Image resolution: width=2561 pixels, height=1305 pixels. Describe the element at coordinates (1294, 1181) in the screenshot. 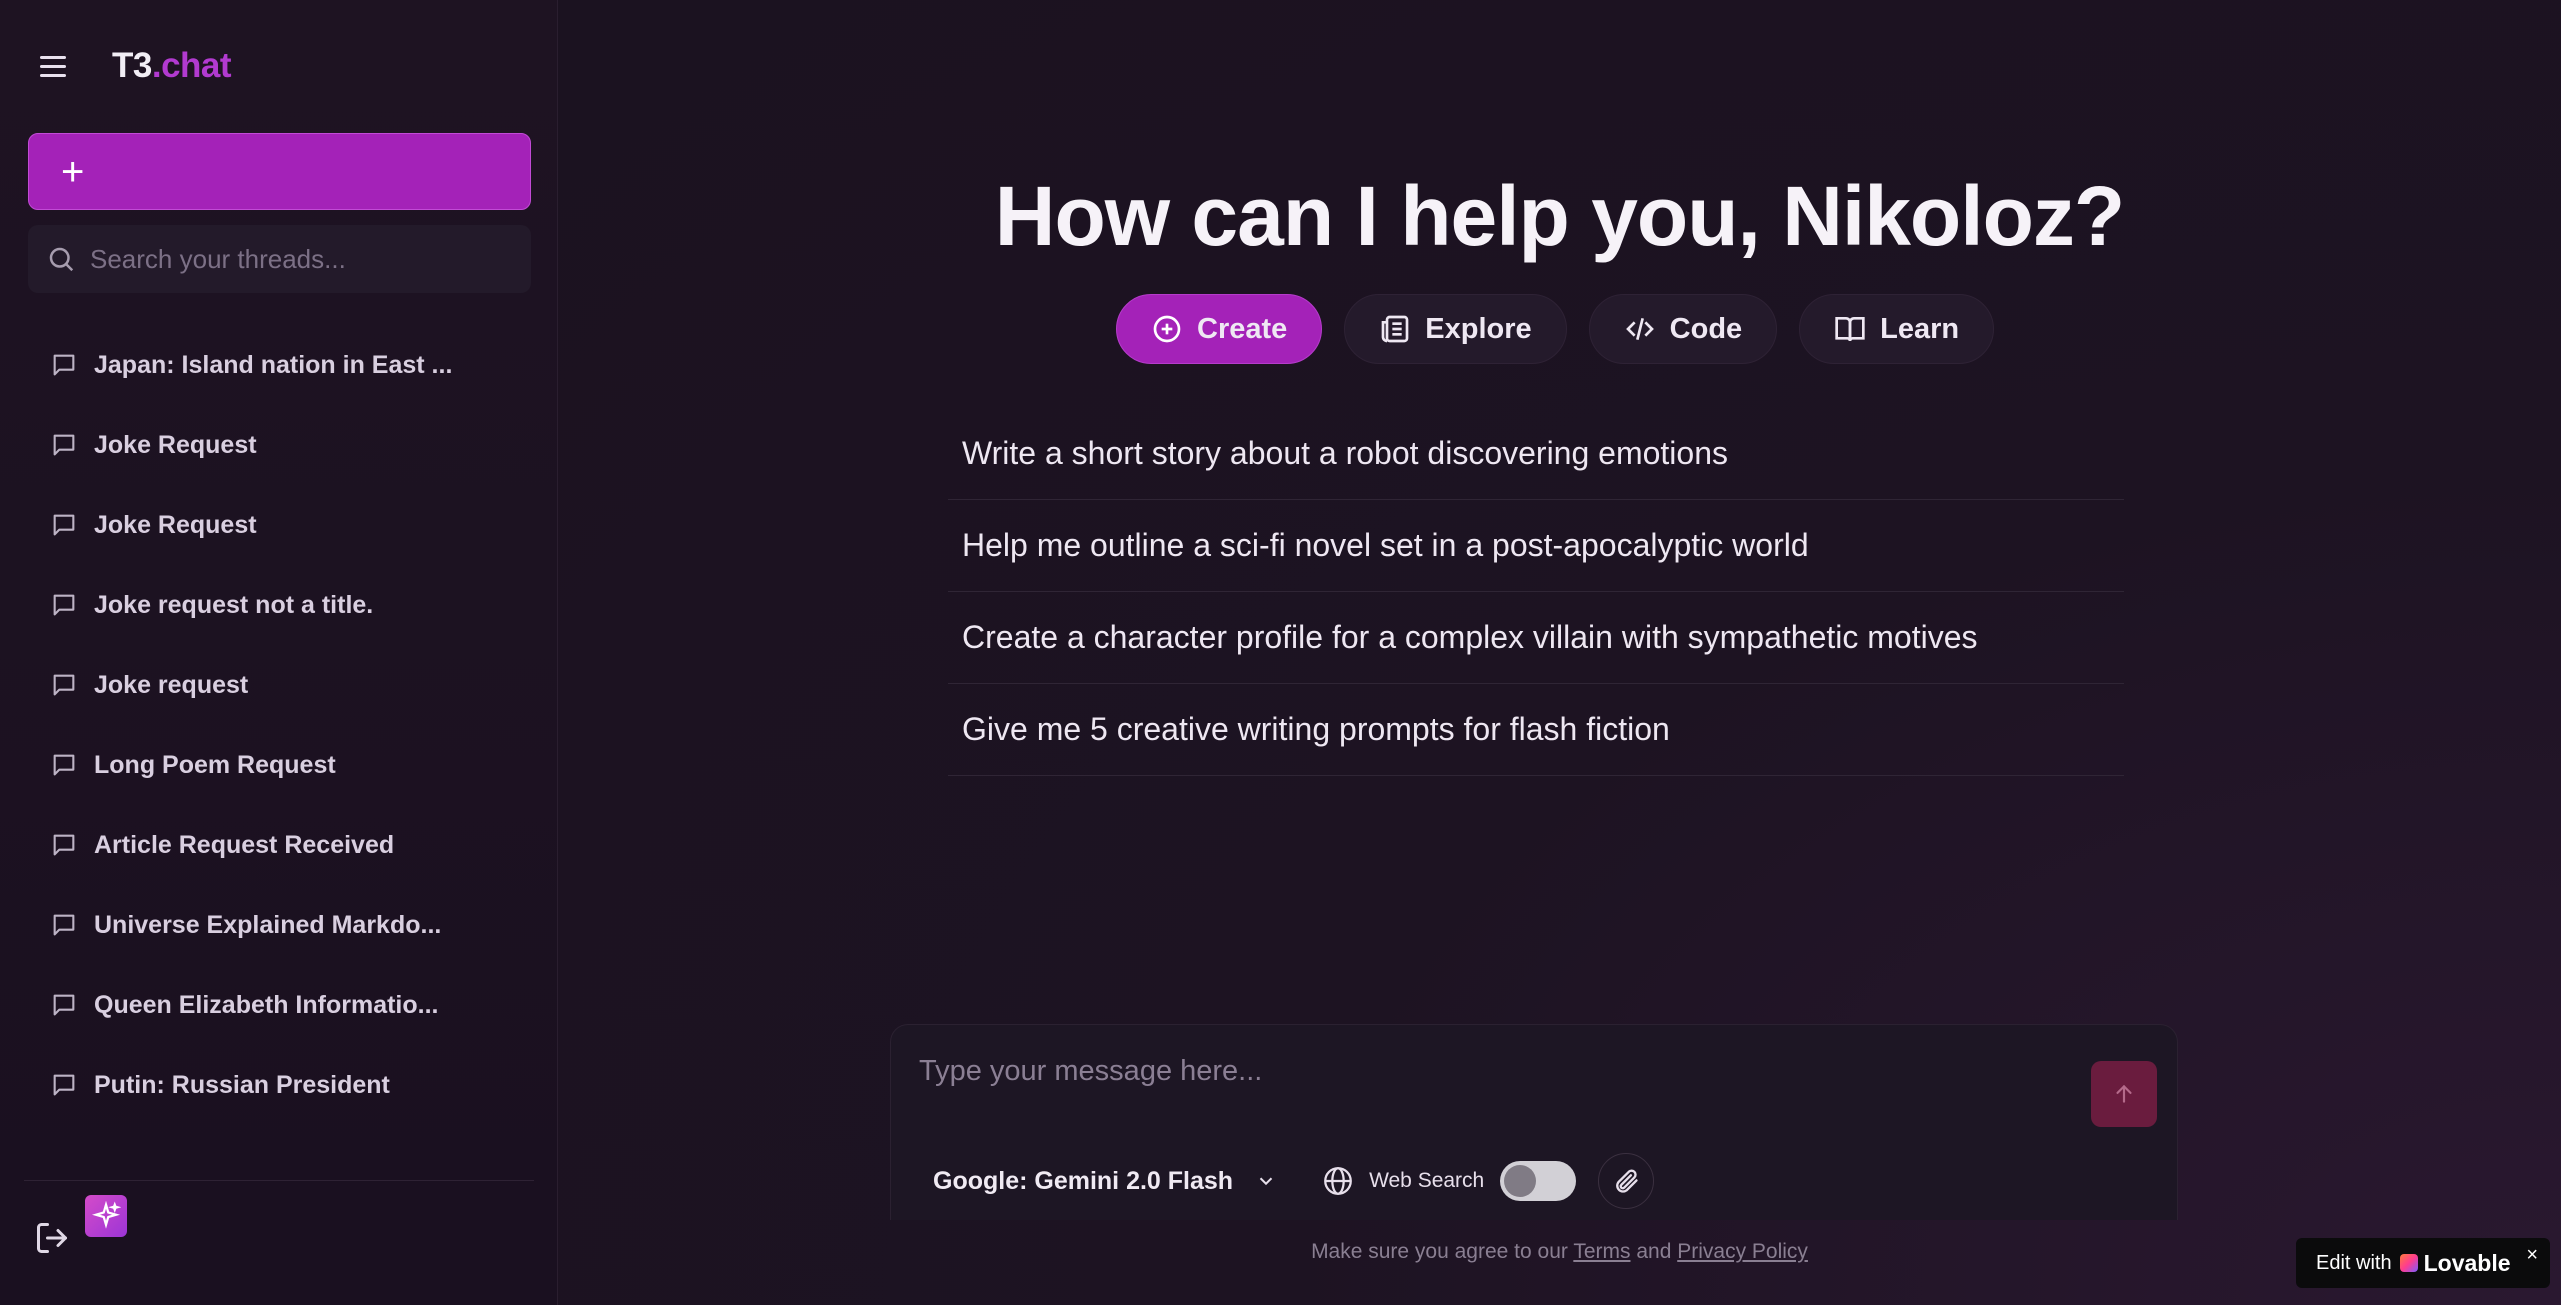

I see `composer-toolbar: Google: Gemini 2.0 Flash Web Search` at that location.